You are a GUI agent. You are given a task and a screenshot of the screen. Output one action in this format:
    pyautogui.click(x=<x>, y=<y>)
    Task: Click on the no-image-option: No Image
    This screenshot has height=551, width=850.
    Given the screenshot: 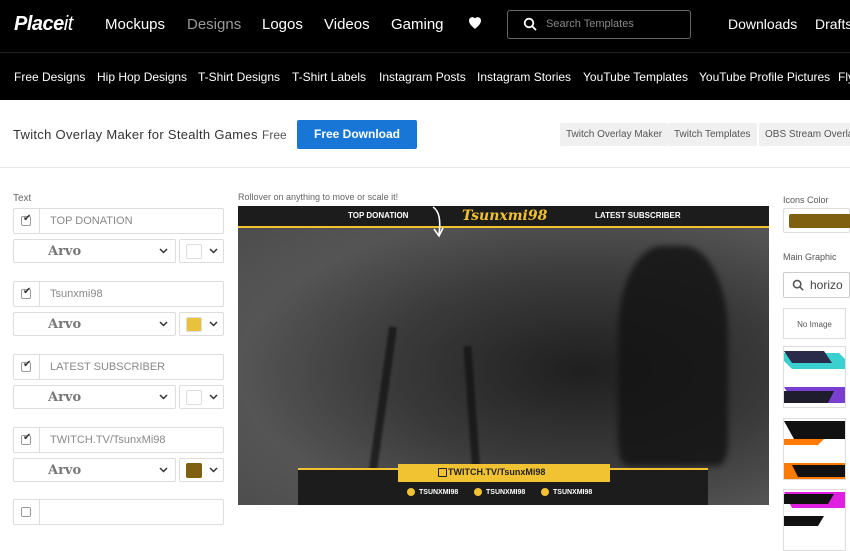 What is the action you would take?
    pyautogui.click(x=814, y=323)
    